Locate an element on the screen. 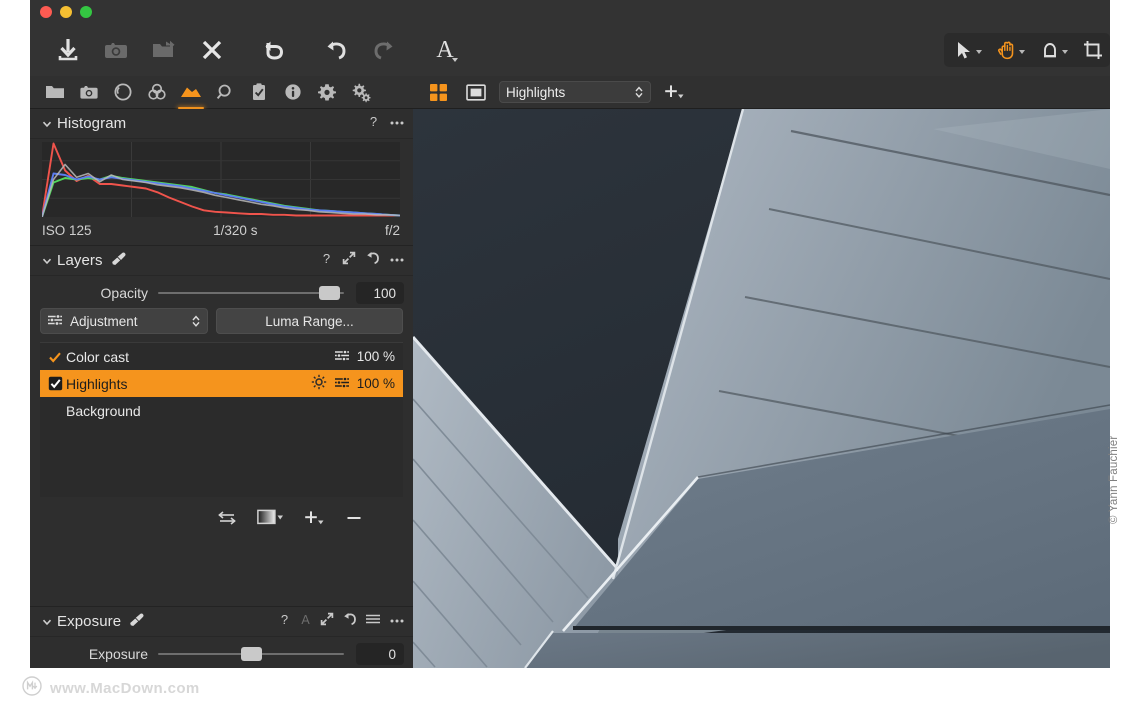 The height and width of the screenshot is (706, 1140). close-x-icon is located at coordinates (212, 50).